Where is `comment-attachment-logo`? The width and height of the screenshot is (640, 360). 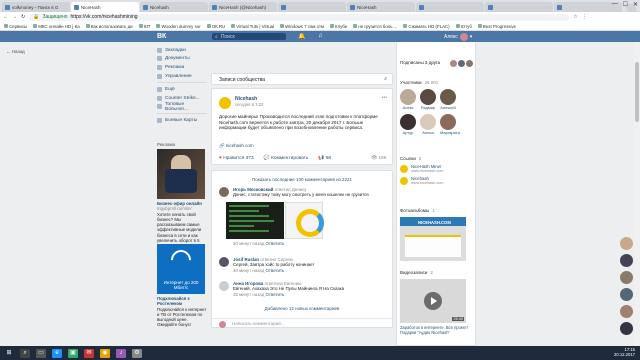
comment-attachment-logo is located at coordinates (304, 220).